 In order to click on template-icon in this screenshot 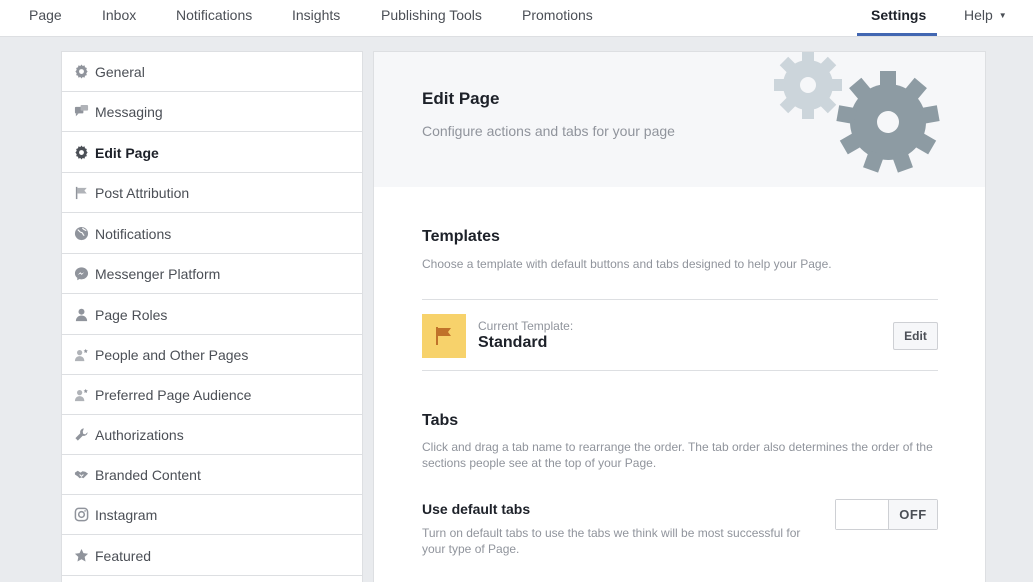, I will do `click(444, 336)`.